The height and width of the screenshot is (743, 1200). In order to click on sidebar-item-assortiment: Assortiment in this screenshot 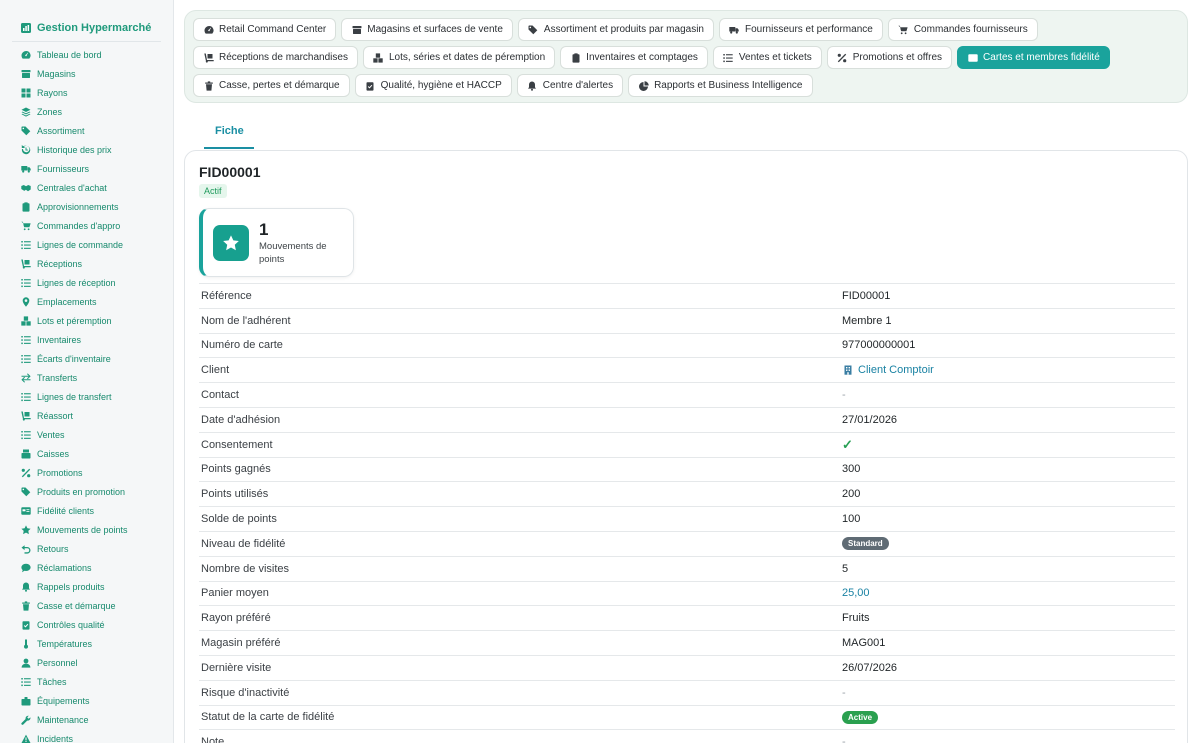, I will do `click(86, 130)`.